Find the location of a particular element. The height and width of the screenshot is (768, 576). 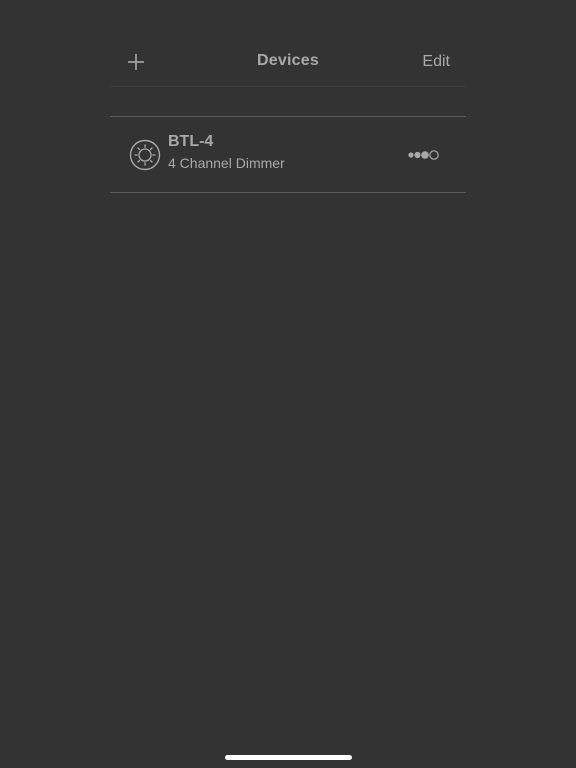

home-indicator is located at coordinates (288, 757).